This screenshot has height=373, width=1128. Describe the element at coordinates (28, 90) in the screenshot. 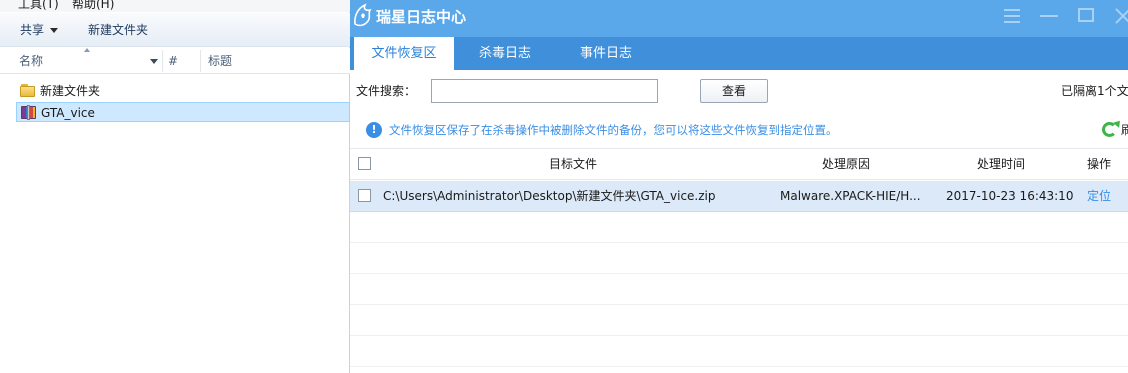

I see `folder-icon` at that location.